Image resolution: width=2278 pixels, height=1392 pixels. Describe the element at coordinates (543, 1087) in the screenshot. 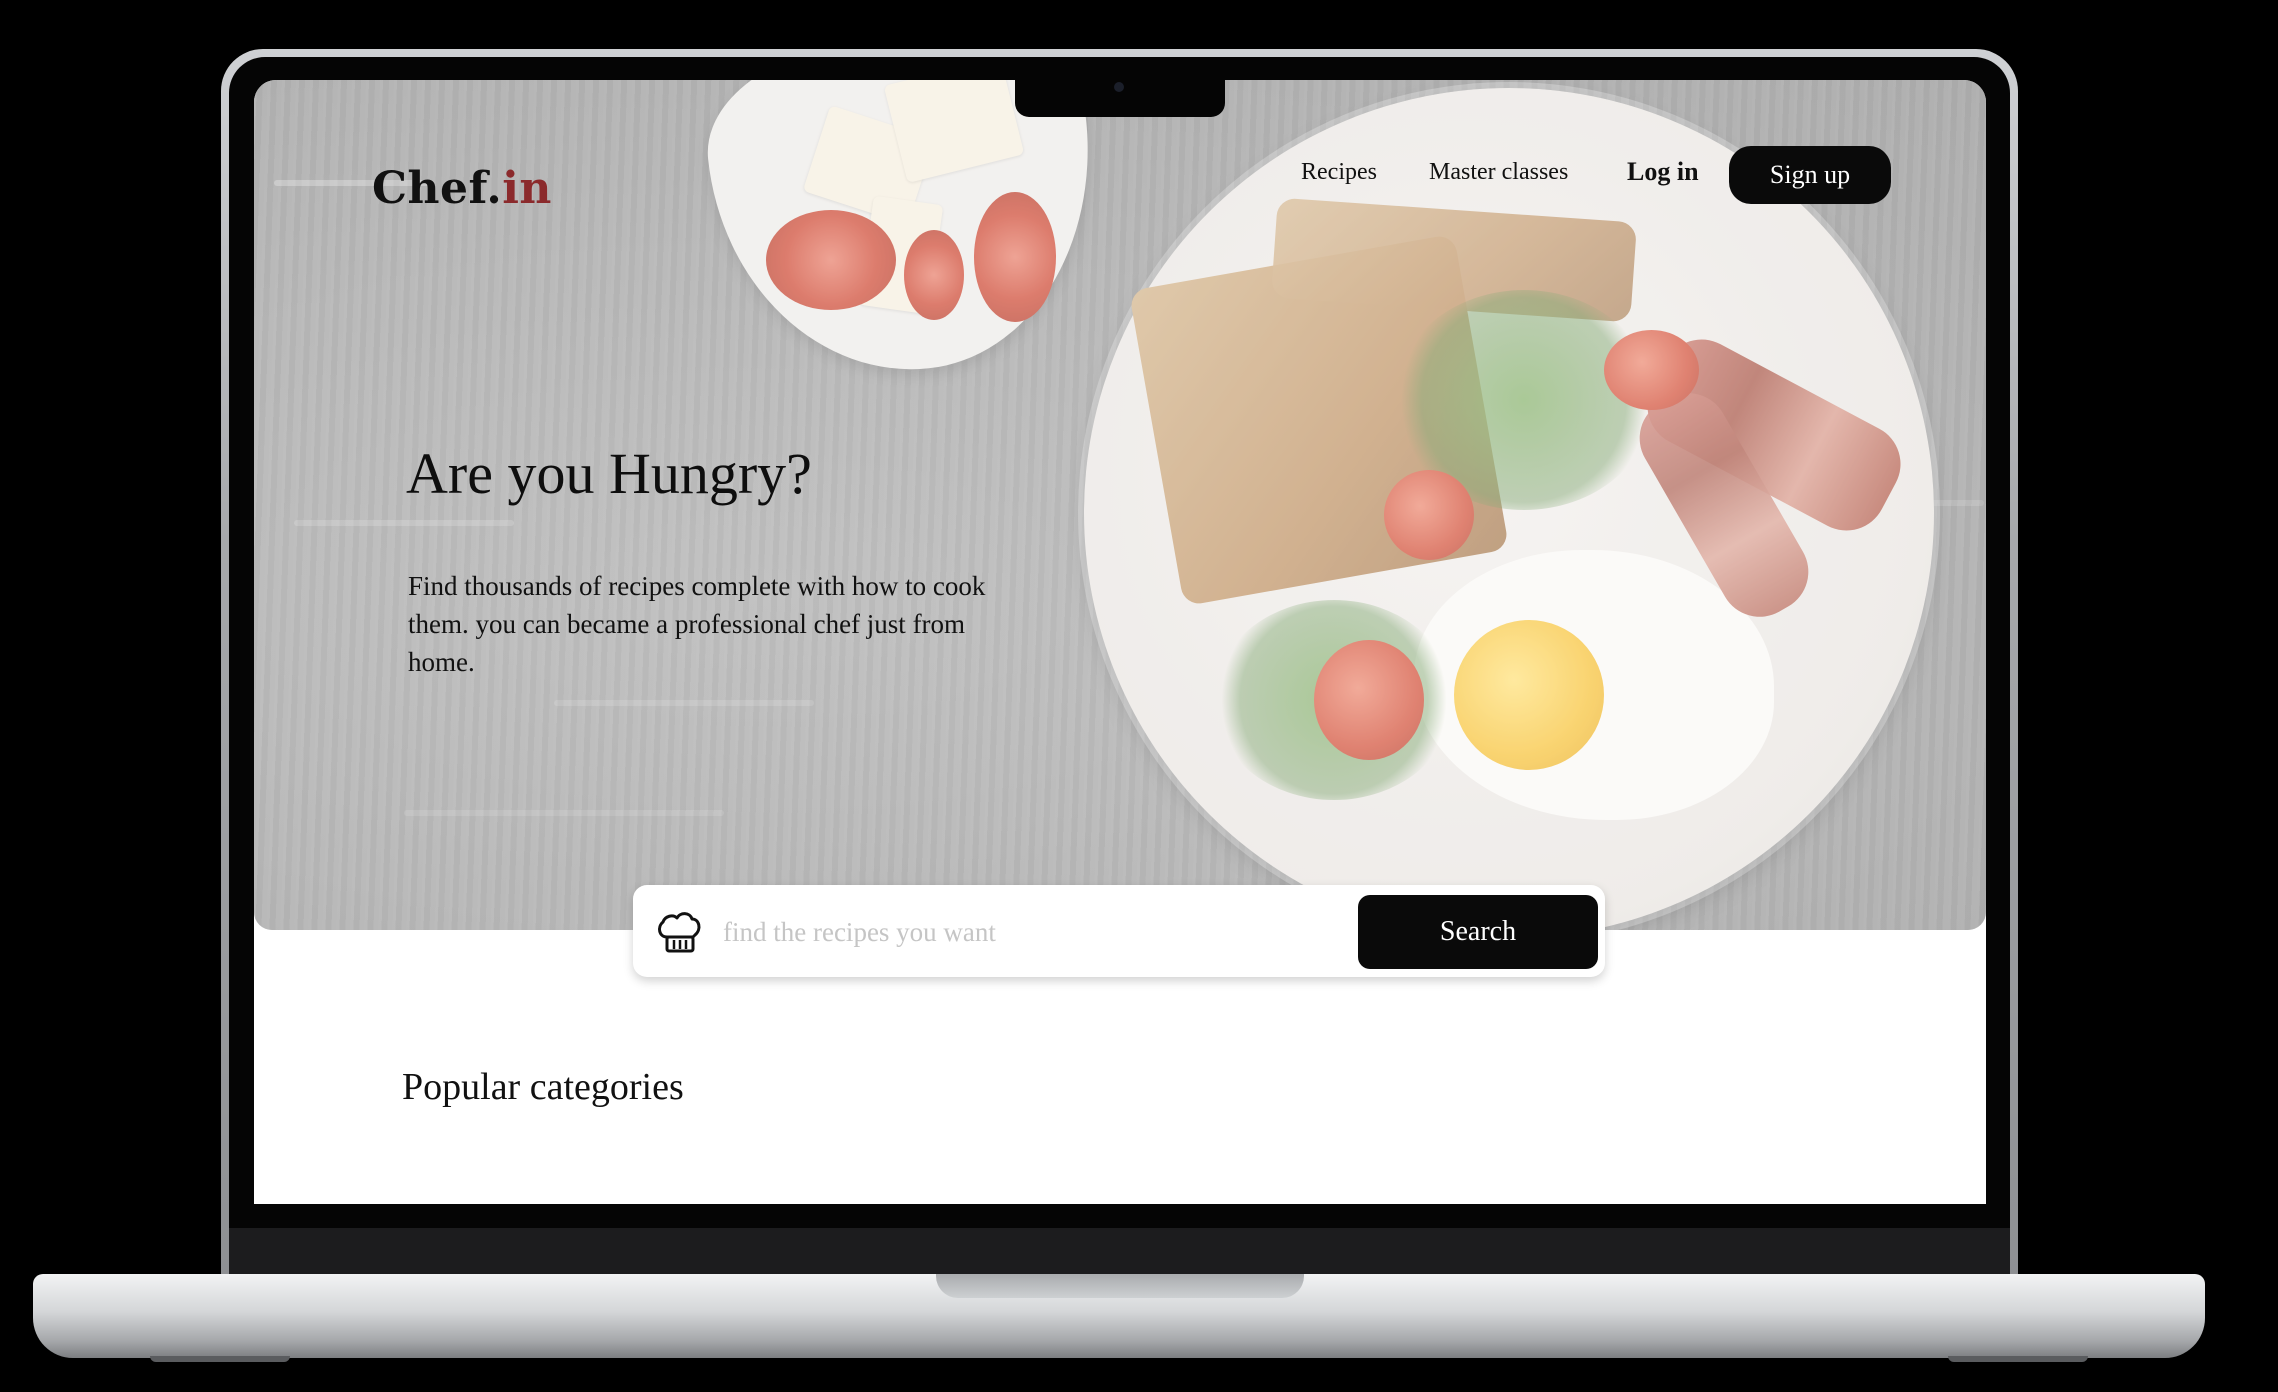

I see `popular-categories-title: Popular categories` at that location.